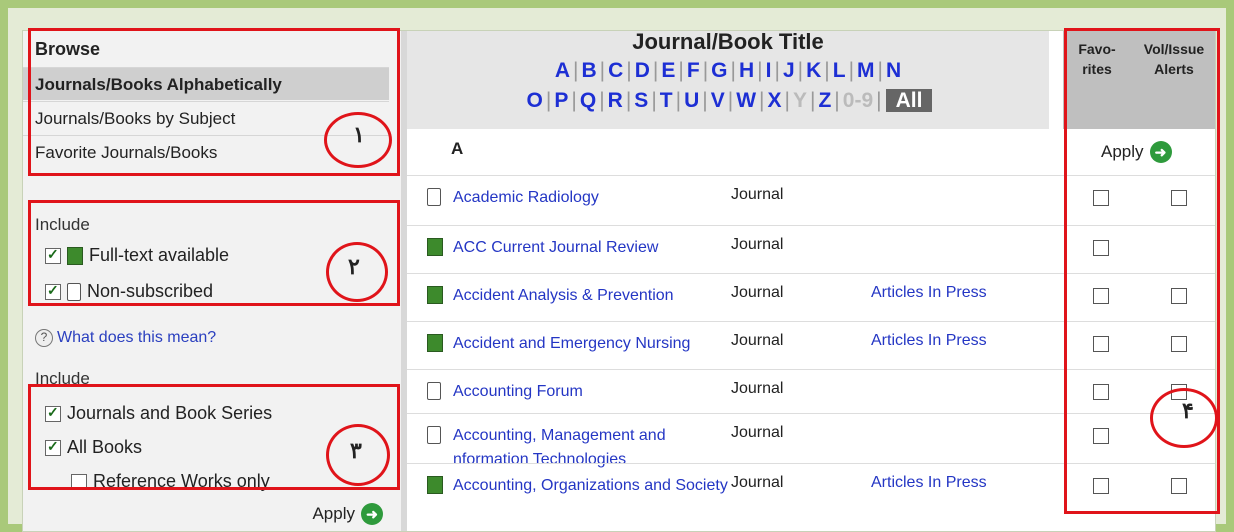 This screenshot has width=1234, height=532. What do you see at coordinates (136, 338) in the screenshot?
I see `help-link-text: What does this mean?` at bounding box center [136, 338].